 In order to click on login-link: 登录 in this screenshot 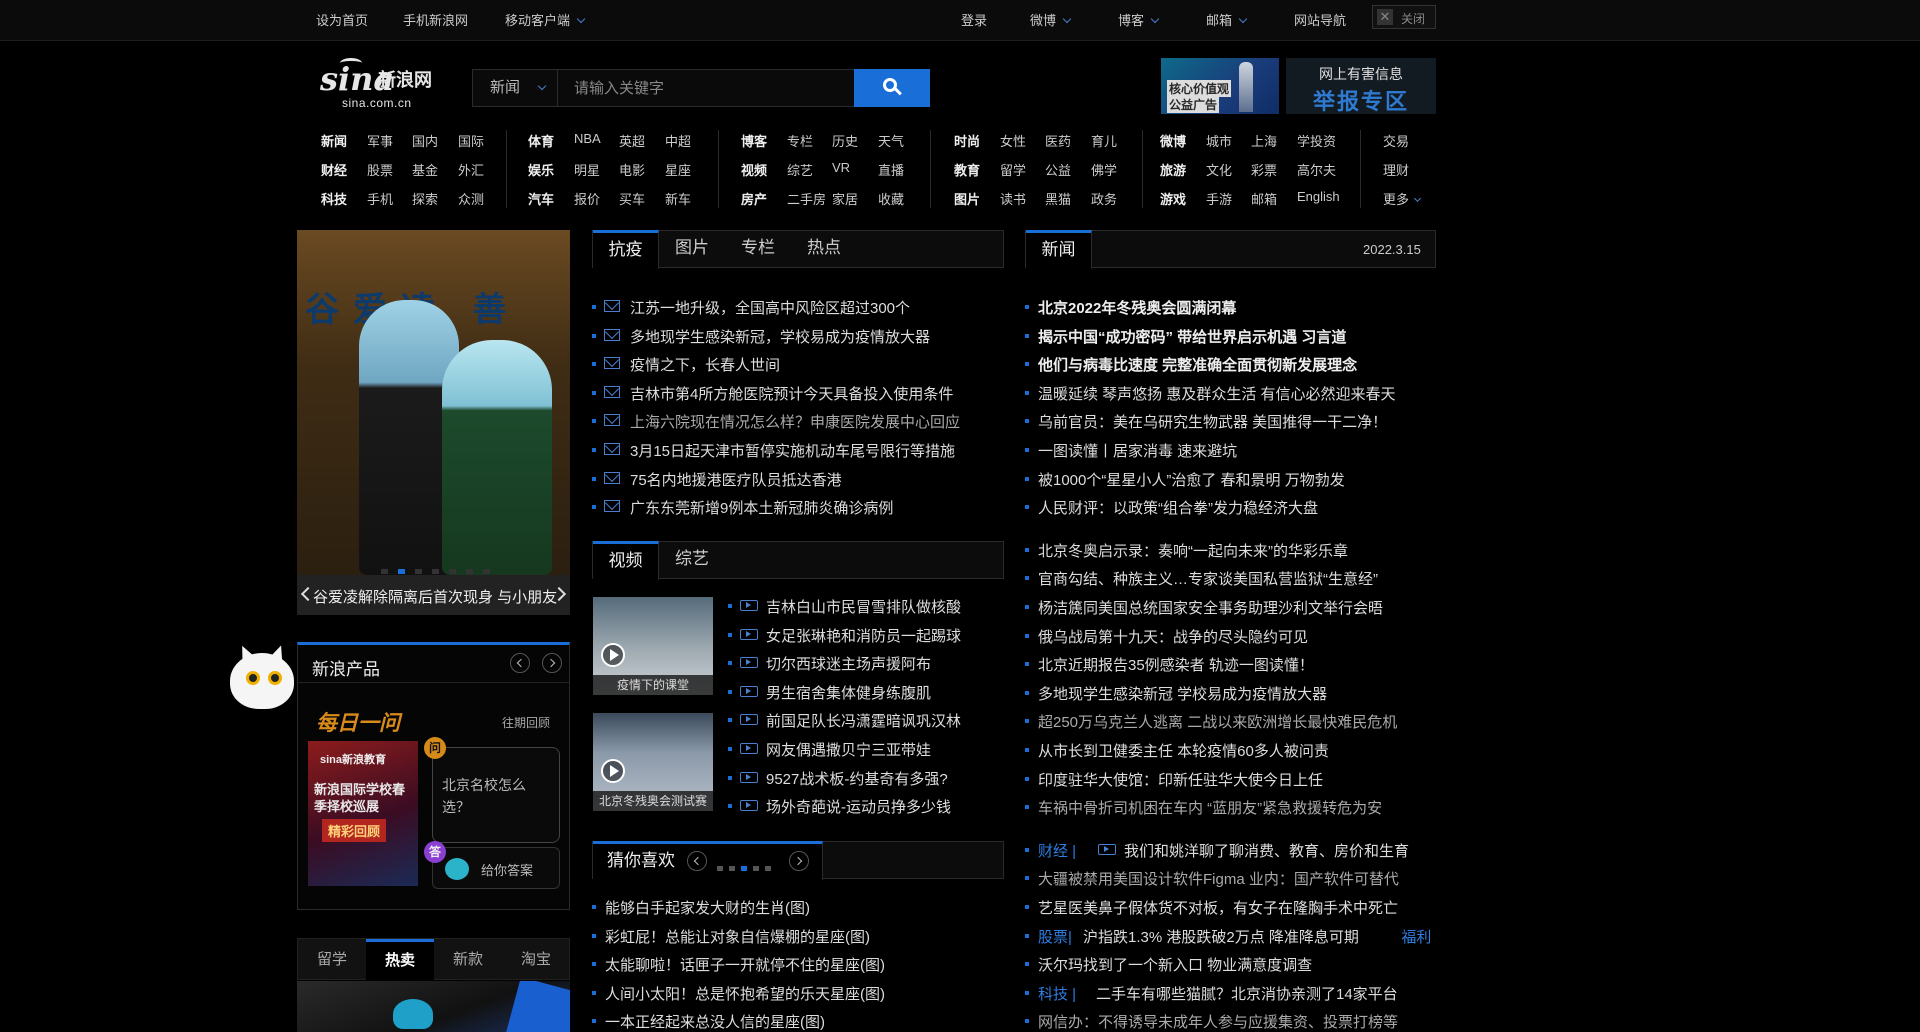, I will do `click(974, 19)`.